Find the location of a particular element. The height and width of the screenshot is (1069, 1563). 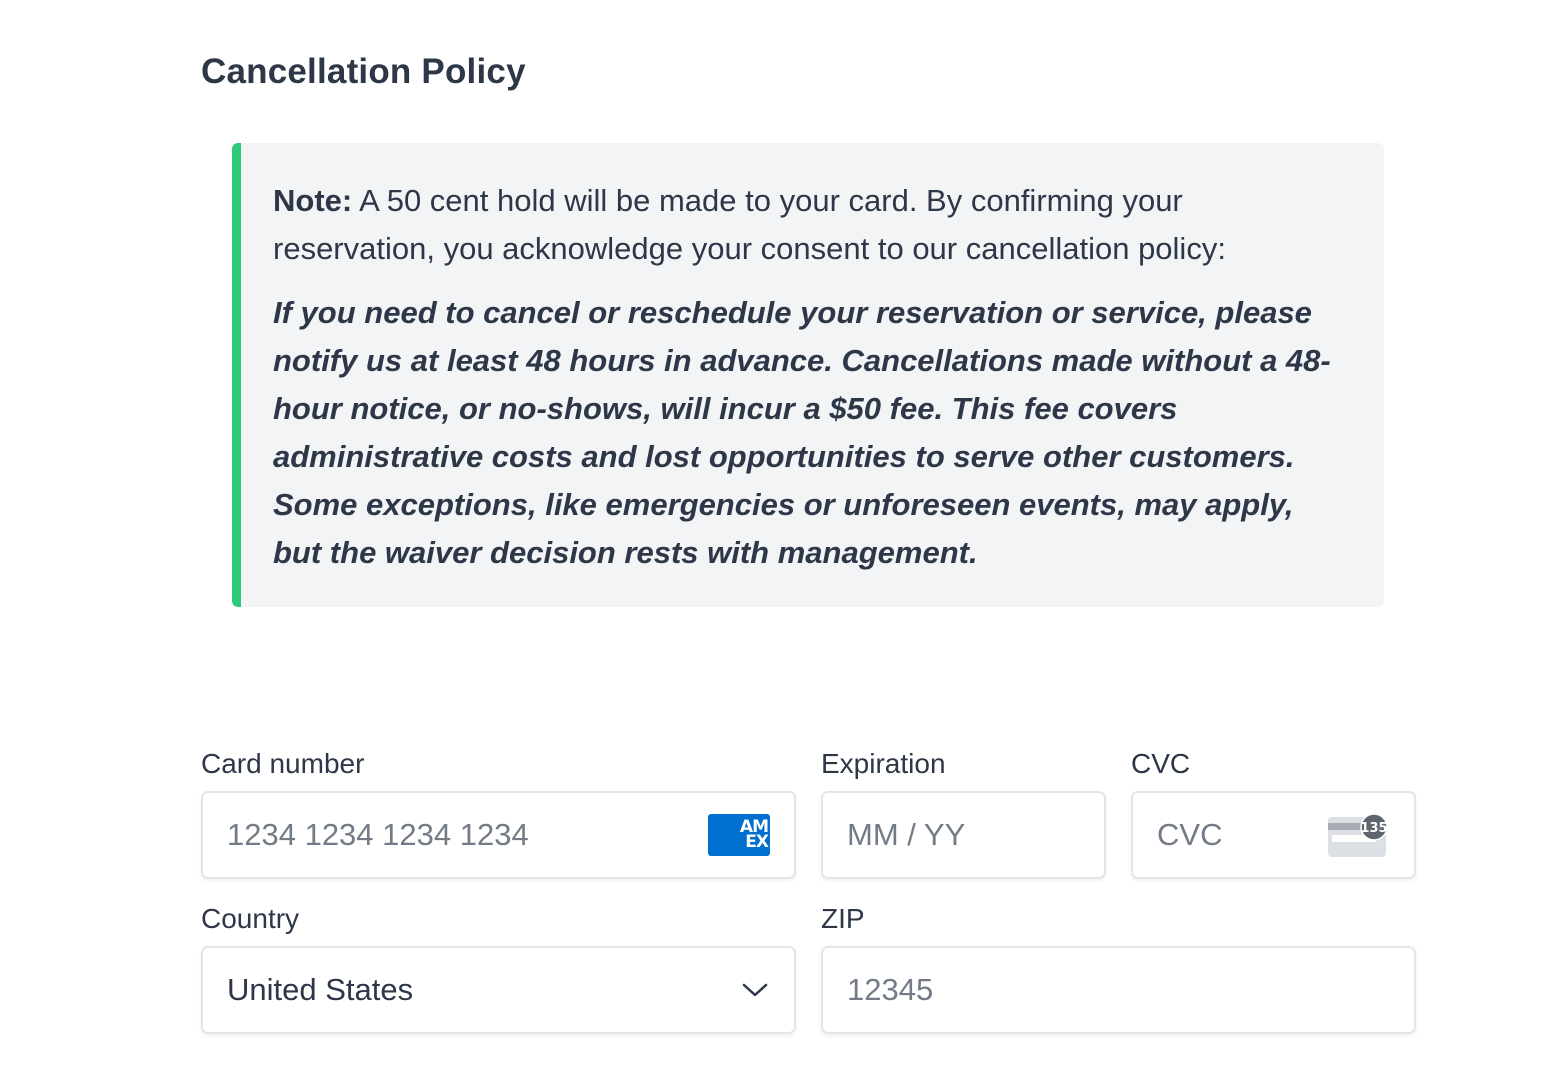

zip-field is located at coordinates (1118, 990).